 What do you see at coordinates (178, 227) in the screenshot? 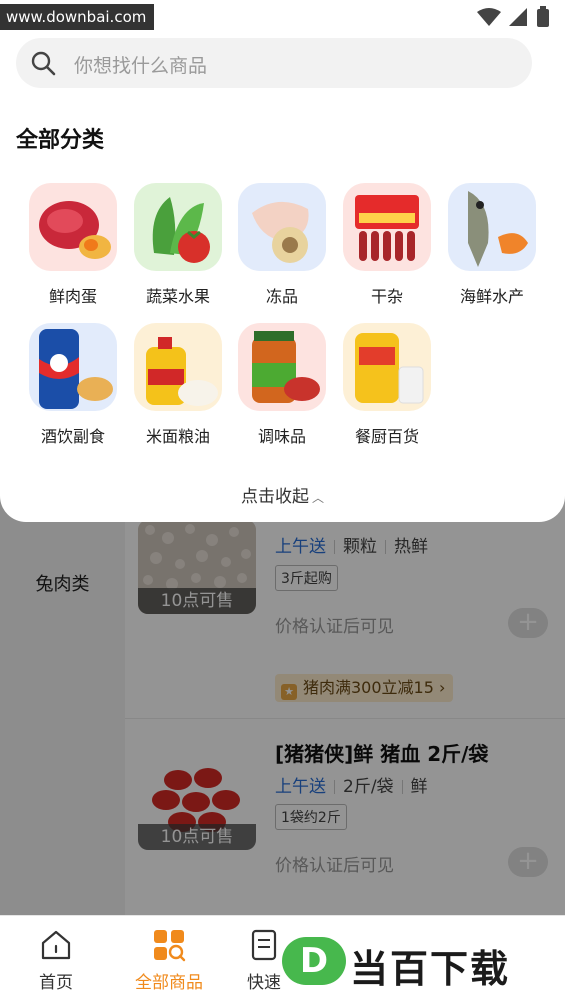
I see `vegetable-fruit-icon` at bounding box center [178, 227].